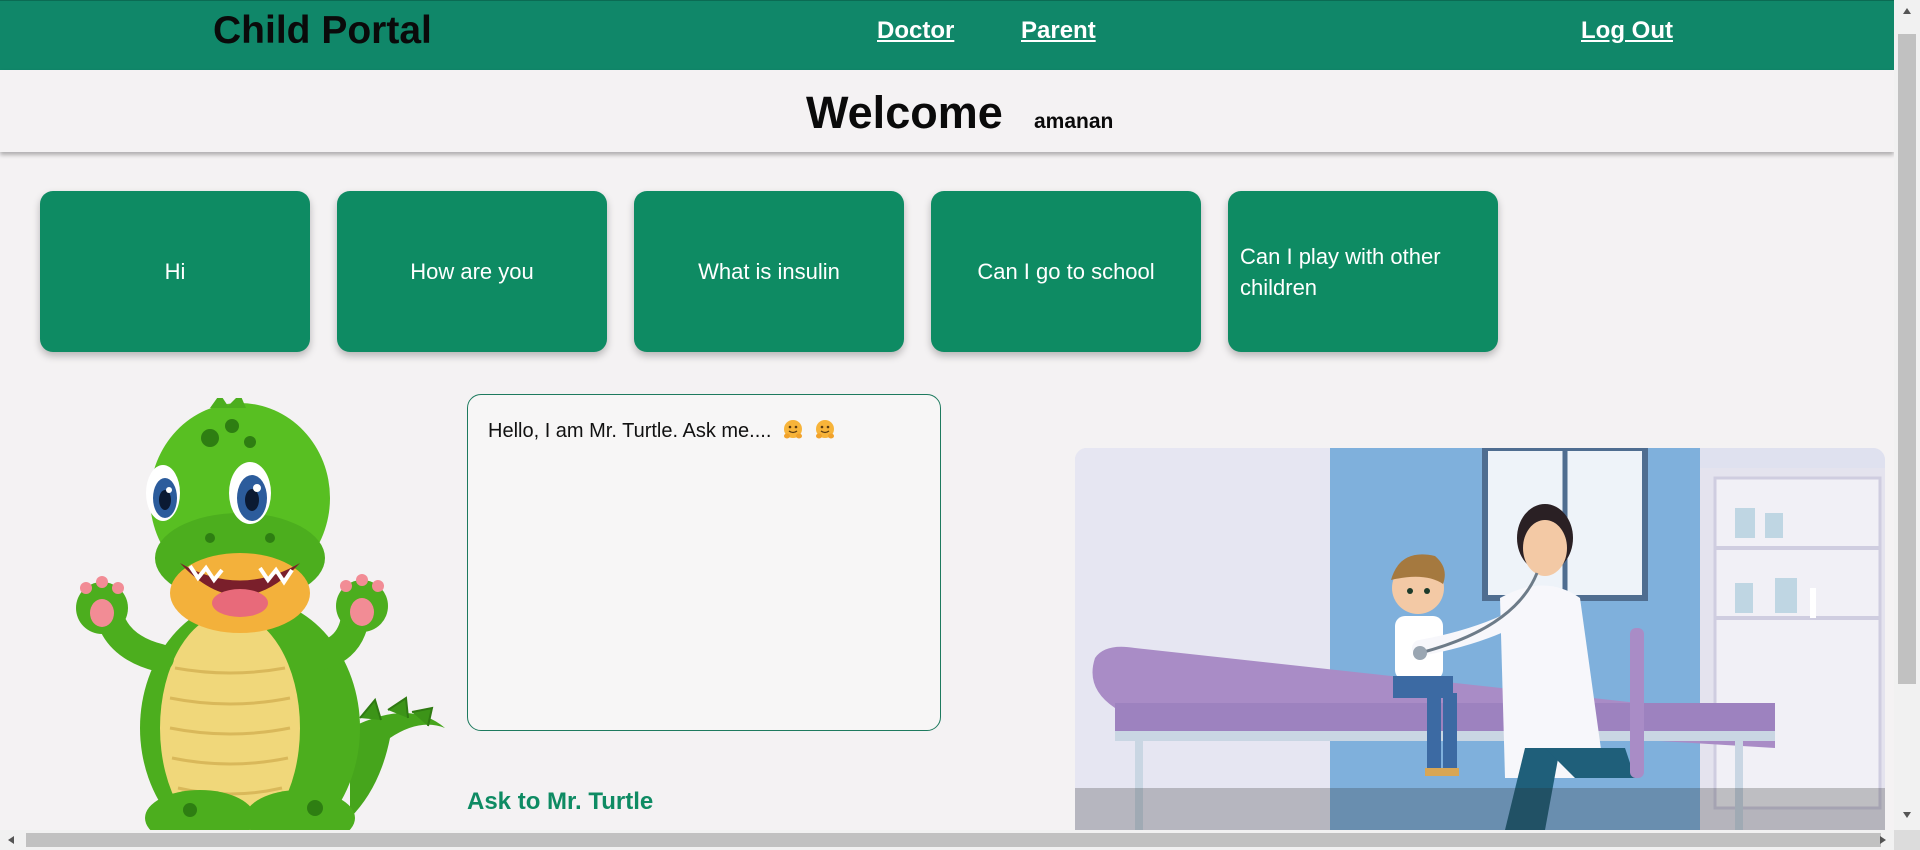 The image size is (1920, 850). I want to click on welcome-banner: Welcome amanan, so click(947, 111).